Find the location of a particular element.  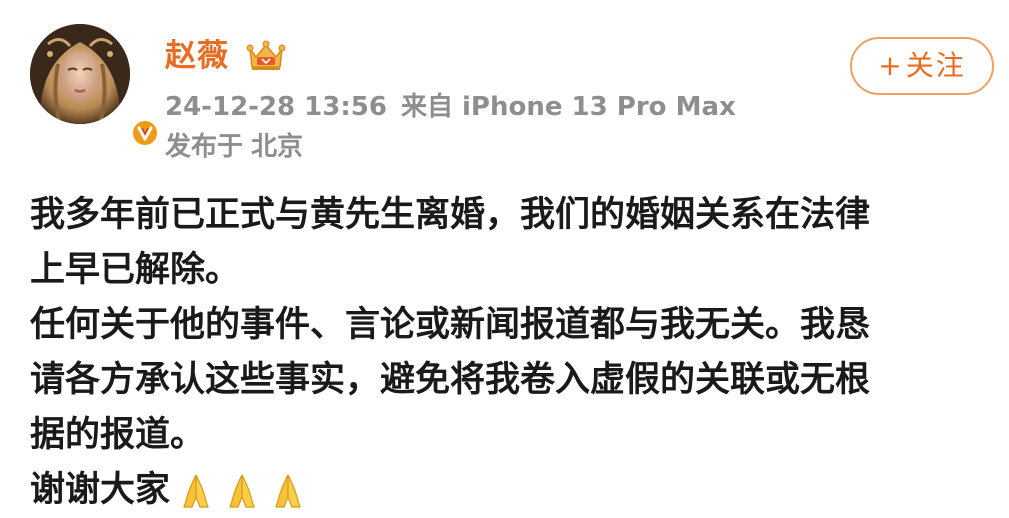

post-location: 发布于 北京 is located at coordinates (234, 147).